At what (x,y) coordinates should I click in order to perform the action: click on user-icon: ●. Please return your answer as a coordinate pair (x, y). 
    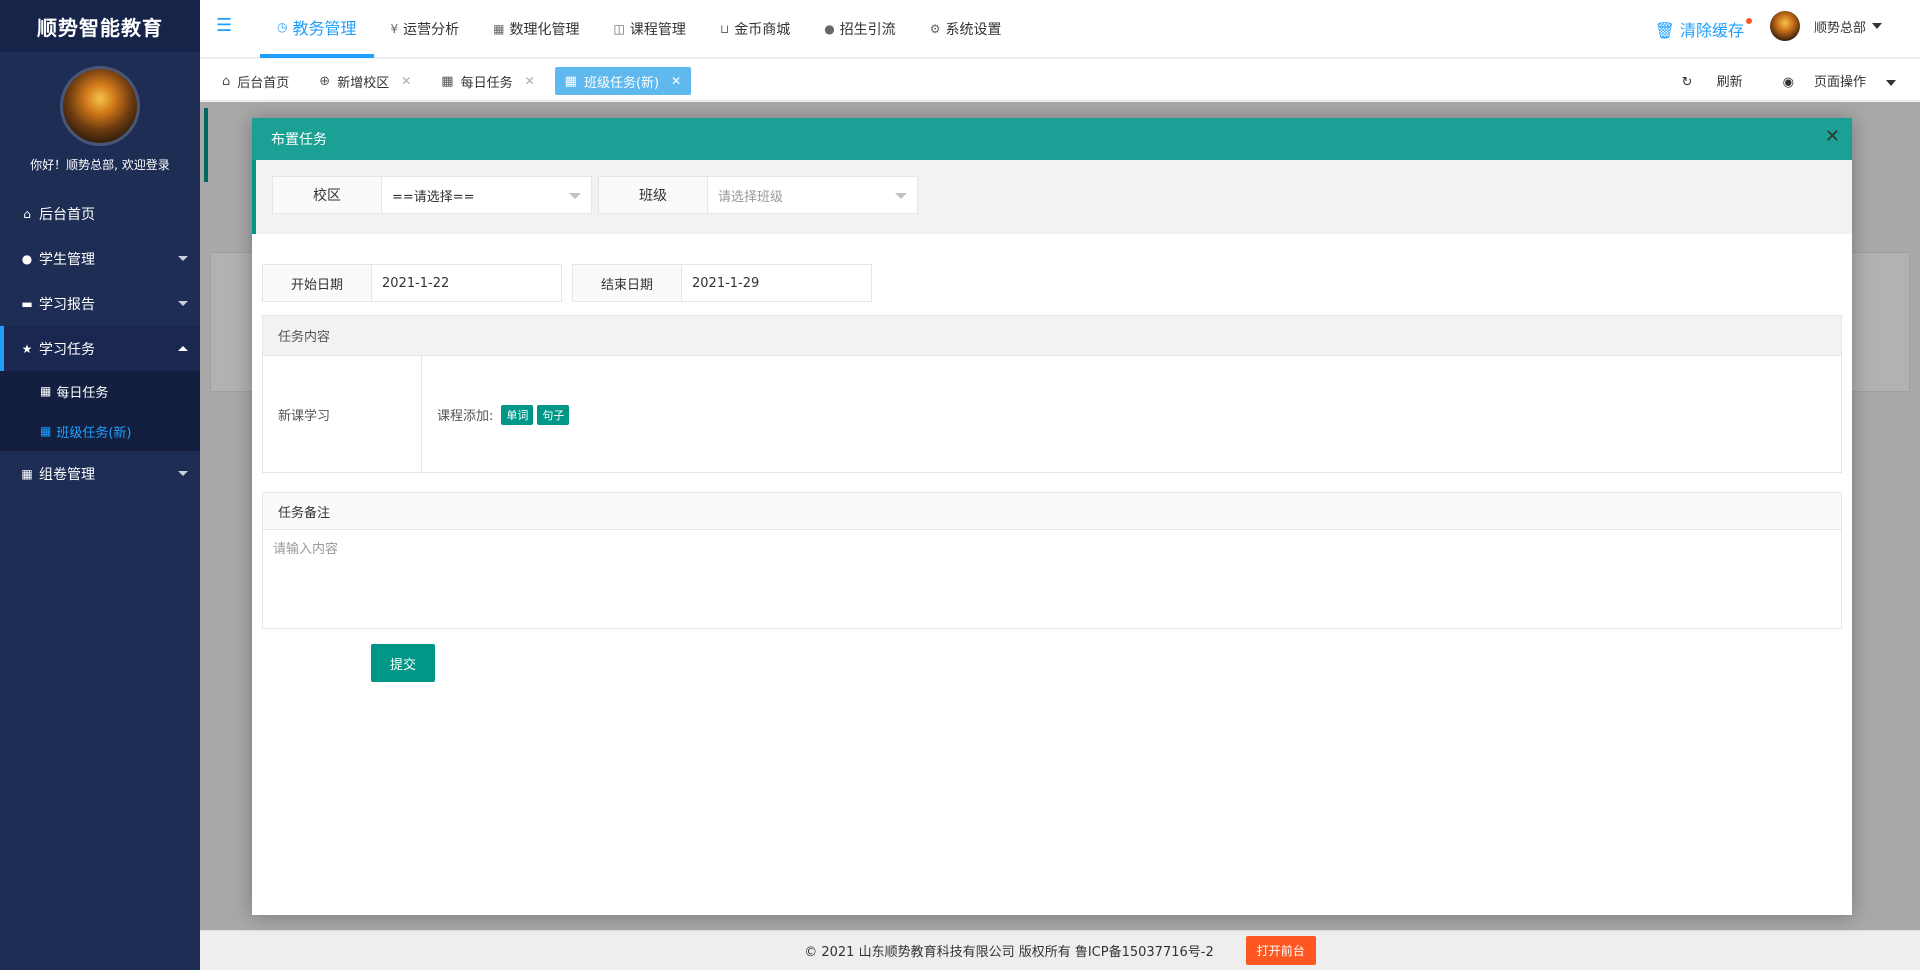
    Looking at the image, I should click on (27, 258).